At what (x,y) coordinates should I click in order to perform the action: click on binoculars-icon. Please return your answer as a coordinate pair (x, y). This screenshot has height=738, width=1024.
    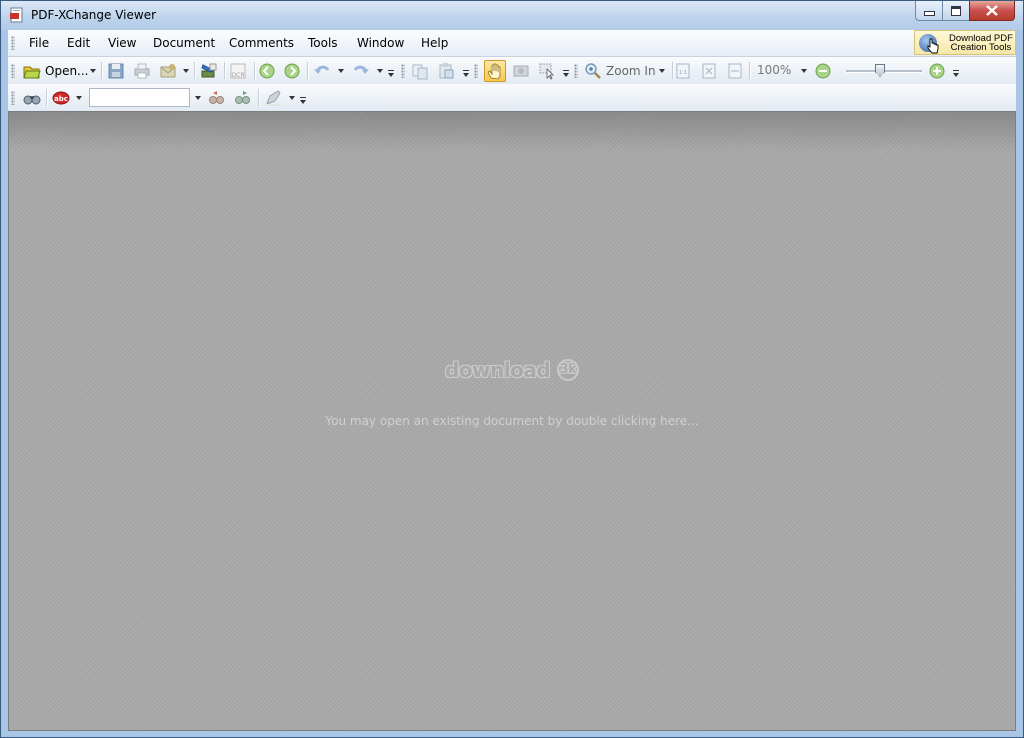
    Looking at the image, I should click on (32, 100).